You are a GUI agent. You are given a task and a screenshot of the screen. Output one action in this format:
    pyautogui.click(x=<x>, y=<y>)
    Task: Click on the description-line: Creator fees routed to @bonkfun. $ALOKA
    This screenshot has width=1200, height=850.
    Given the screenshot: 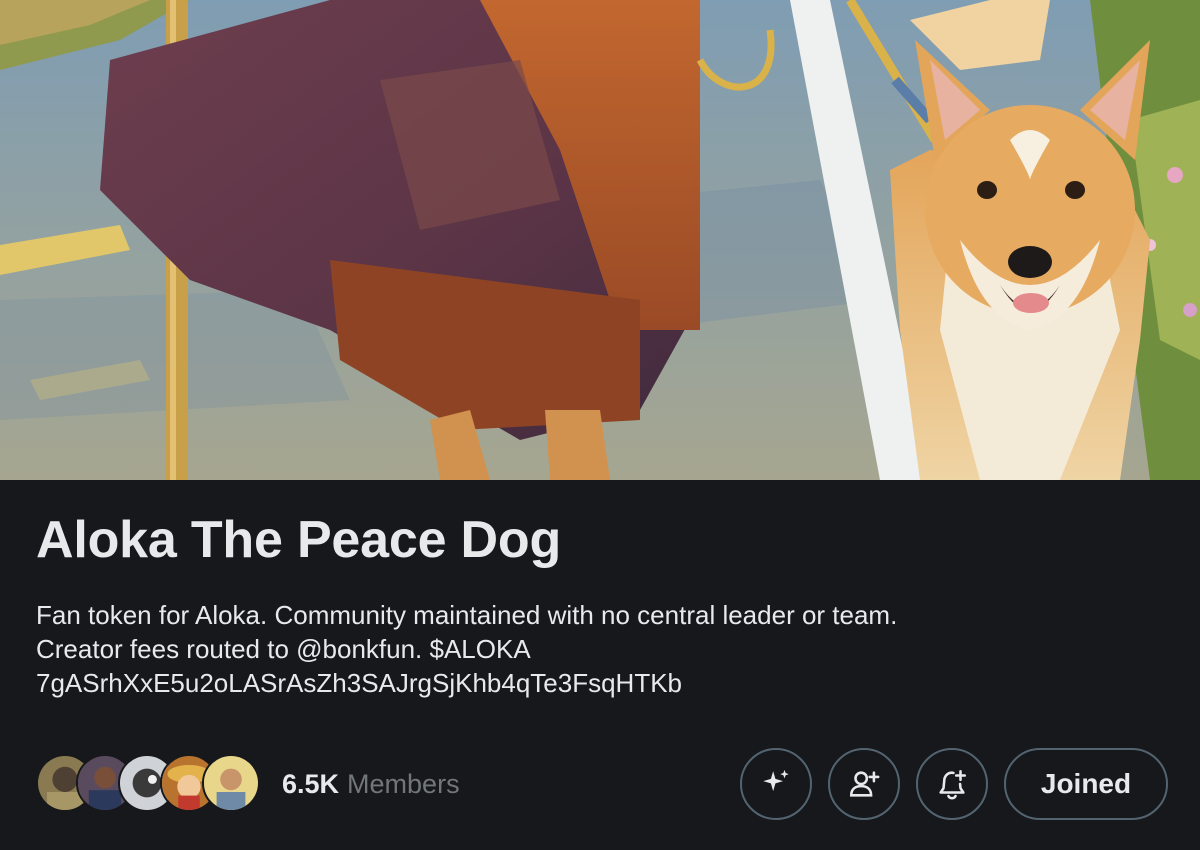 What is the action you would take?
    pyautogui.click(x=283, y=649)
    